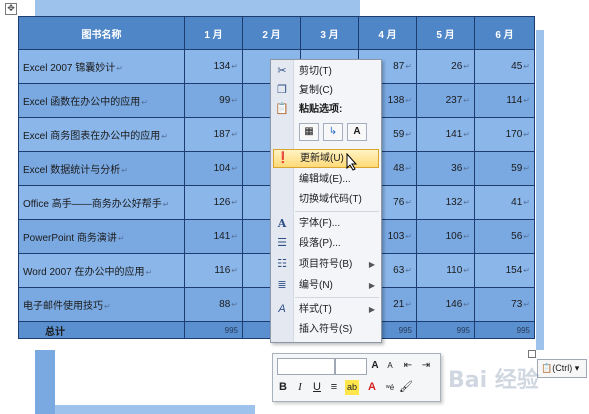 This screenshot has height=414, width=589. I want to click on value-cell-m1: 104↵, so click(213, 168).